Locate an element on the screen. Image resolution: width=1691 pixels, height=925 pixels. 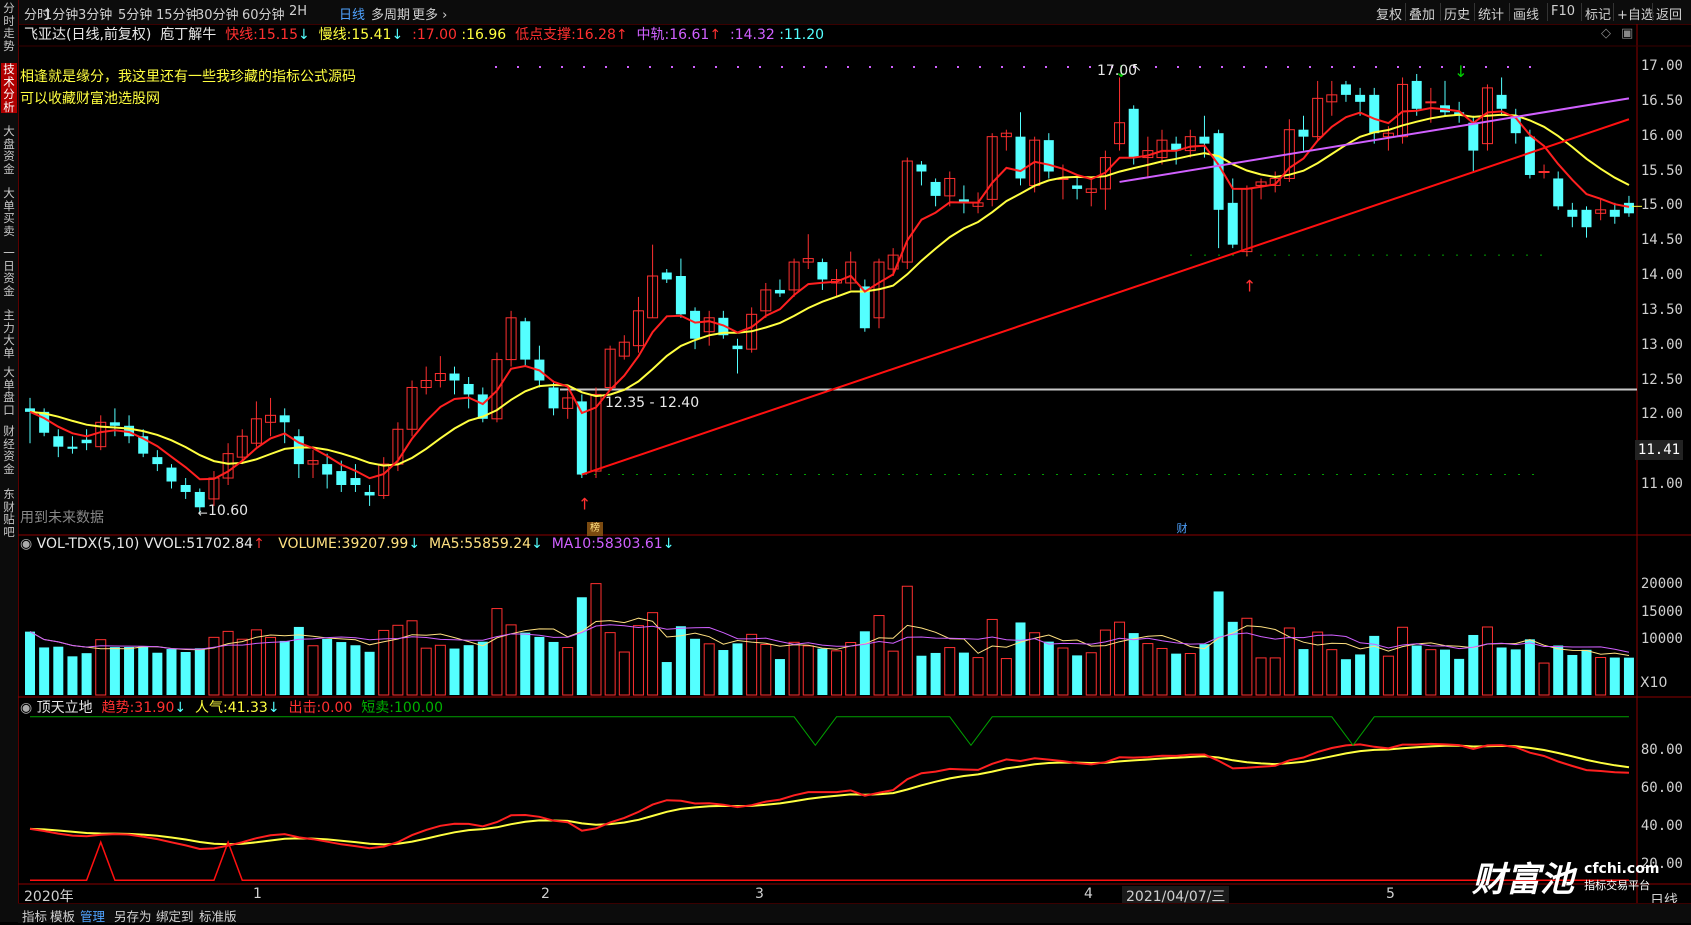
popularity-line is located at coordinates (829, 795).